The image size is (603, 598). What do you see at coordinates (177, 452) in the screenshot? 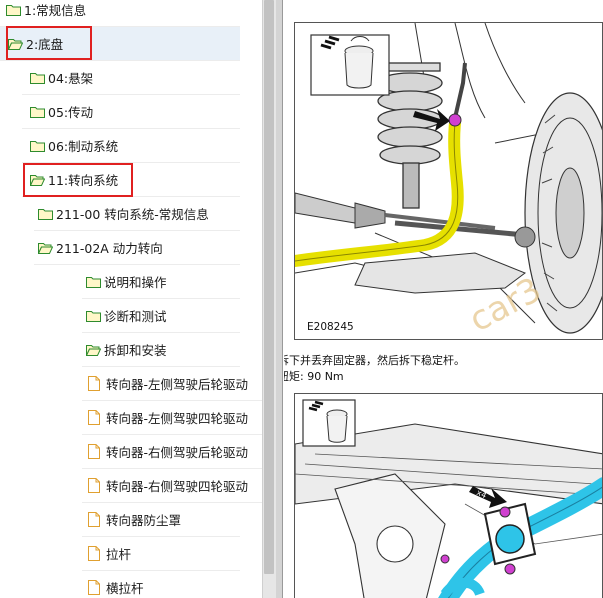
I see `tree-item-label: 转向器-右侧驾驶后轮驱动` at bounding box center [177, 452].